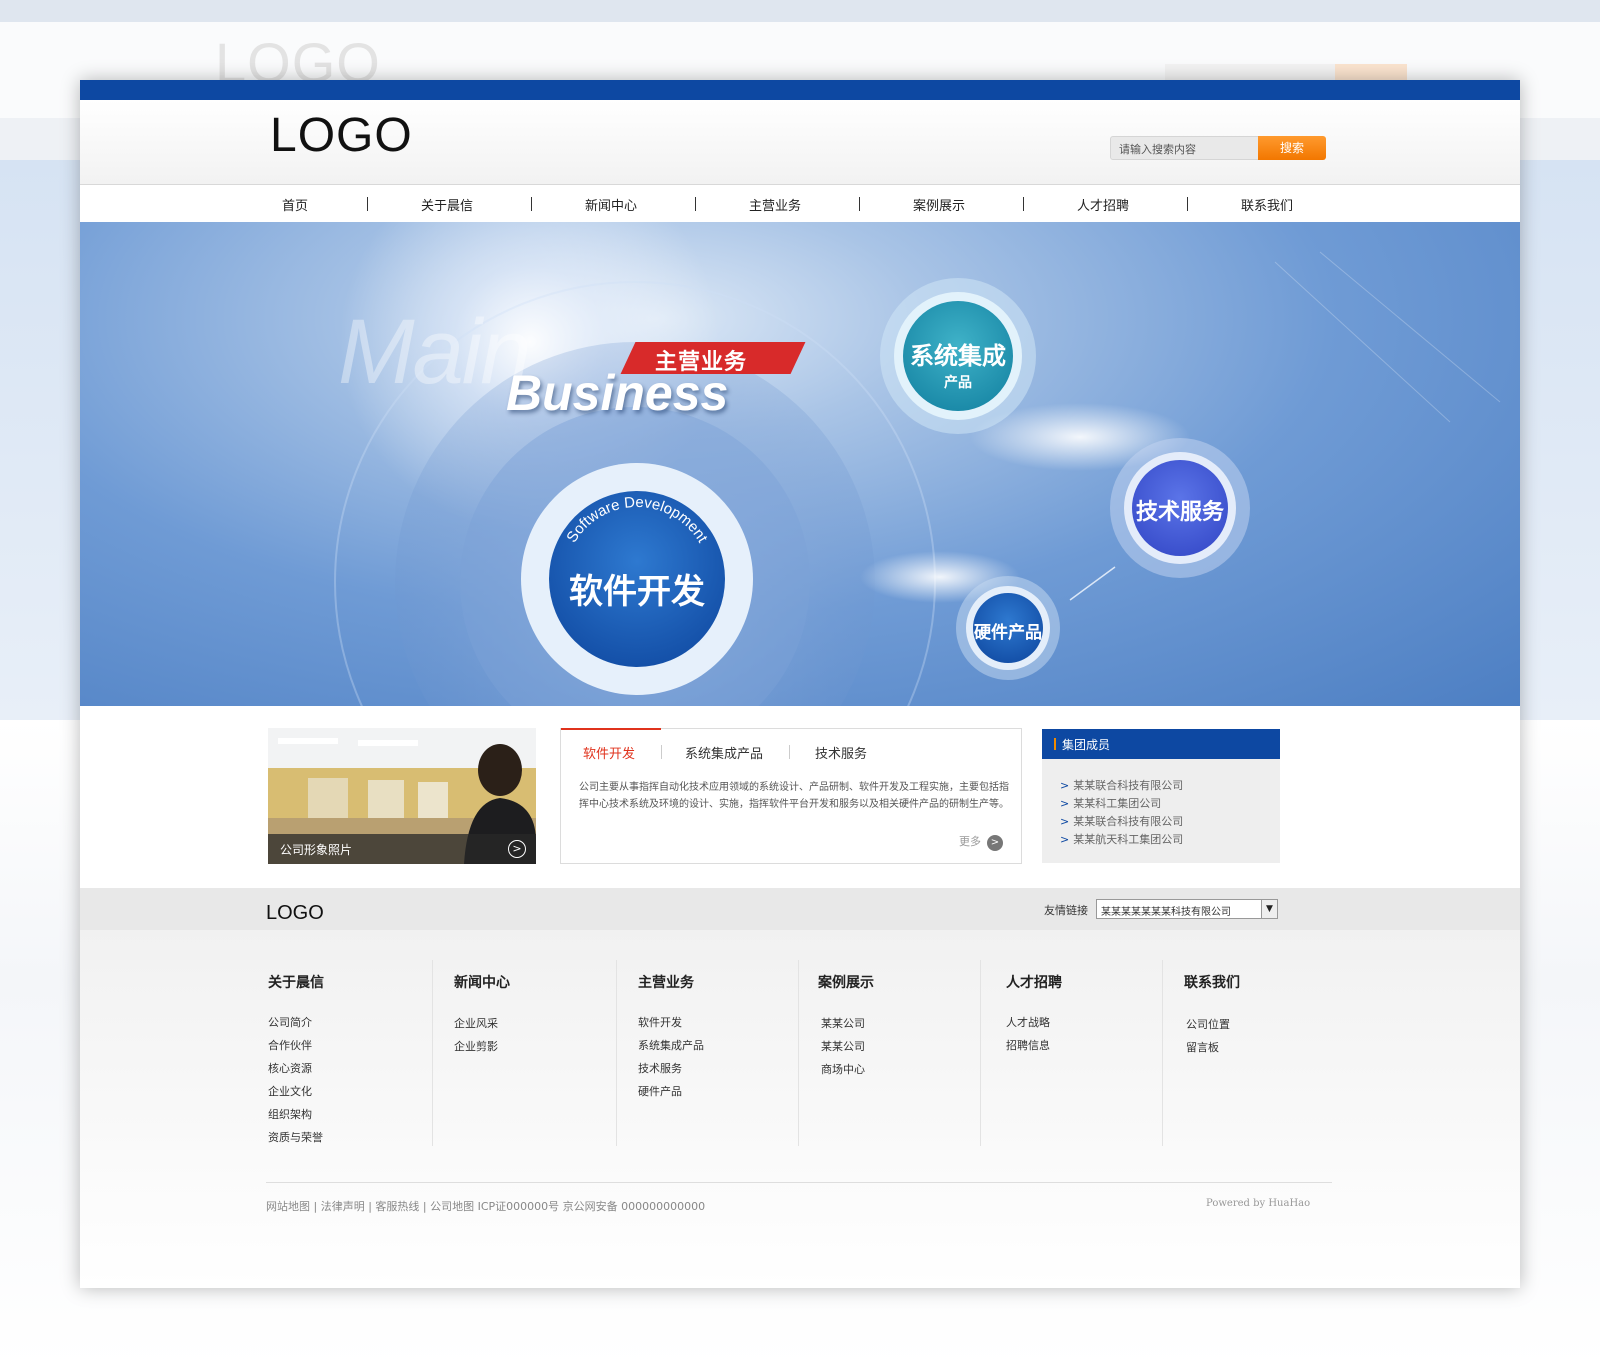 Image resolution: width=1600 pixels, height=1368 pixels. I want to click on system-sub-label: 产品, so click(958, 383).